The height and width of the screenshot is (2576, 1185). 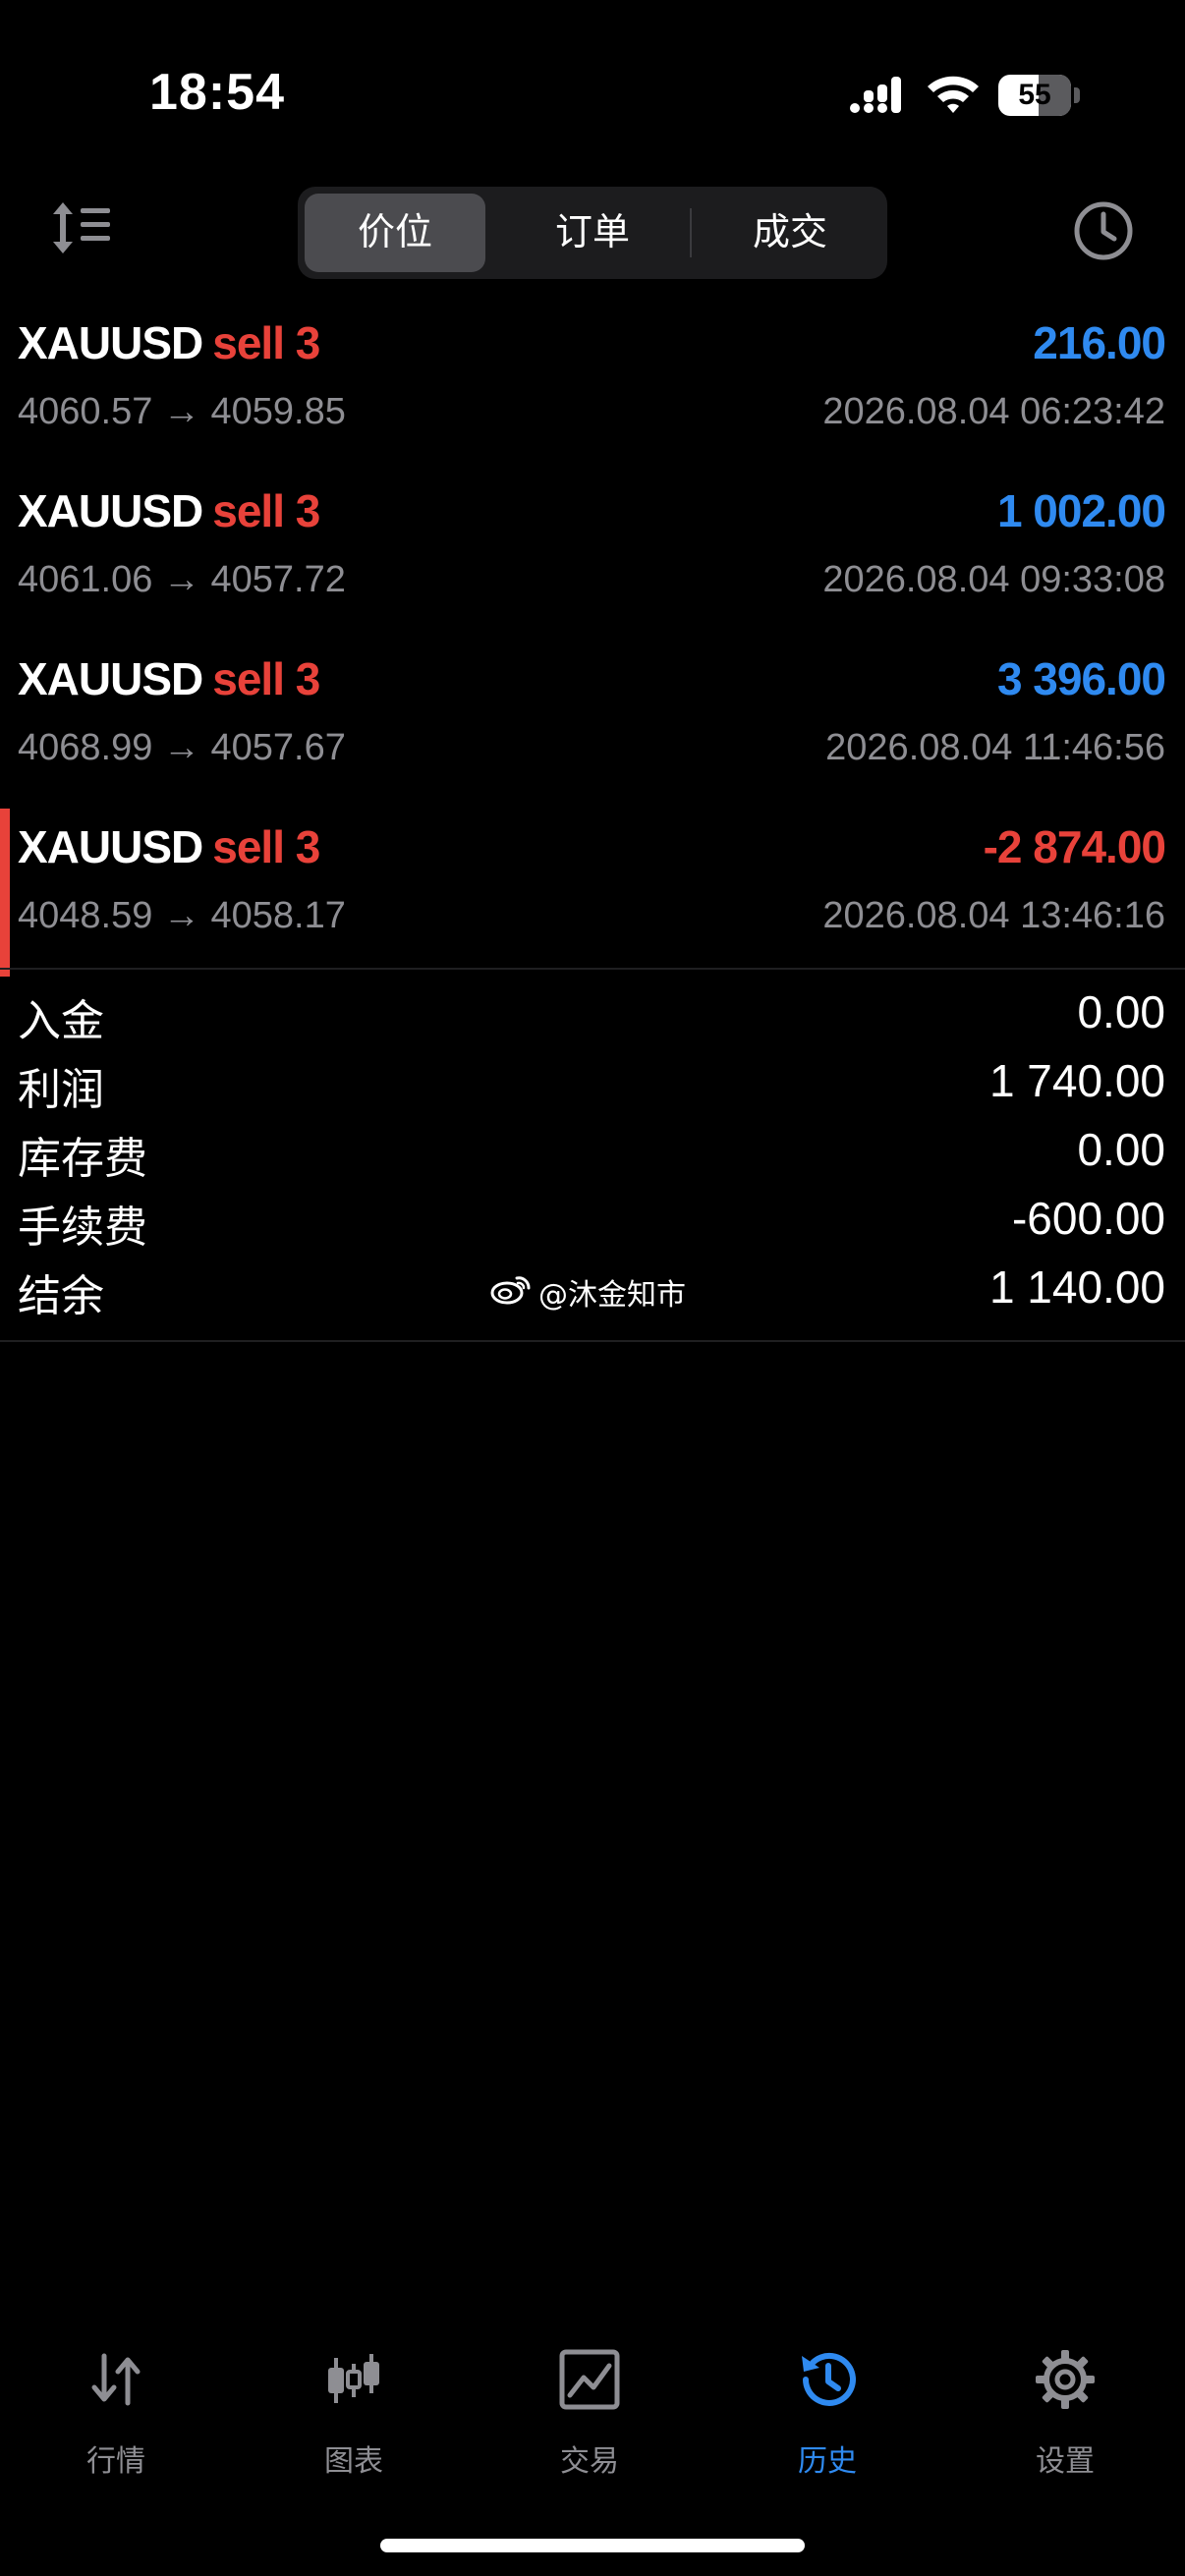 I want to click on trade-chart-icon, so click(x=590, y=2379).